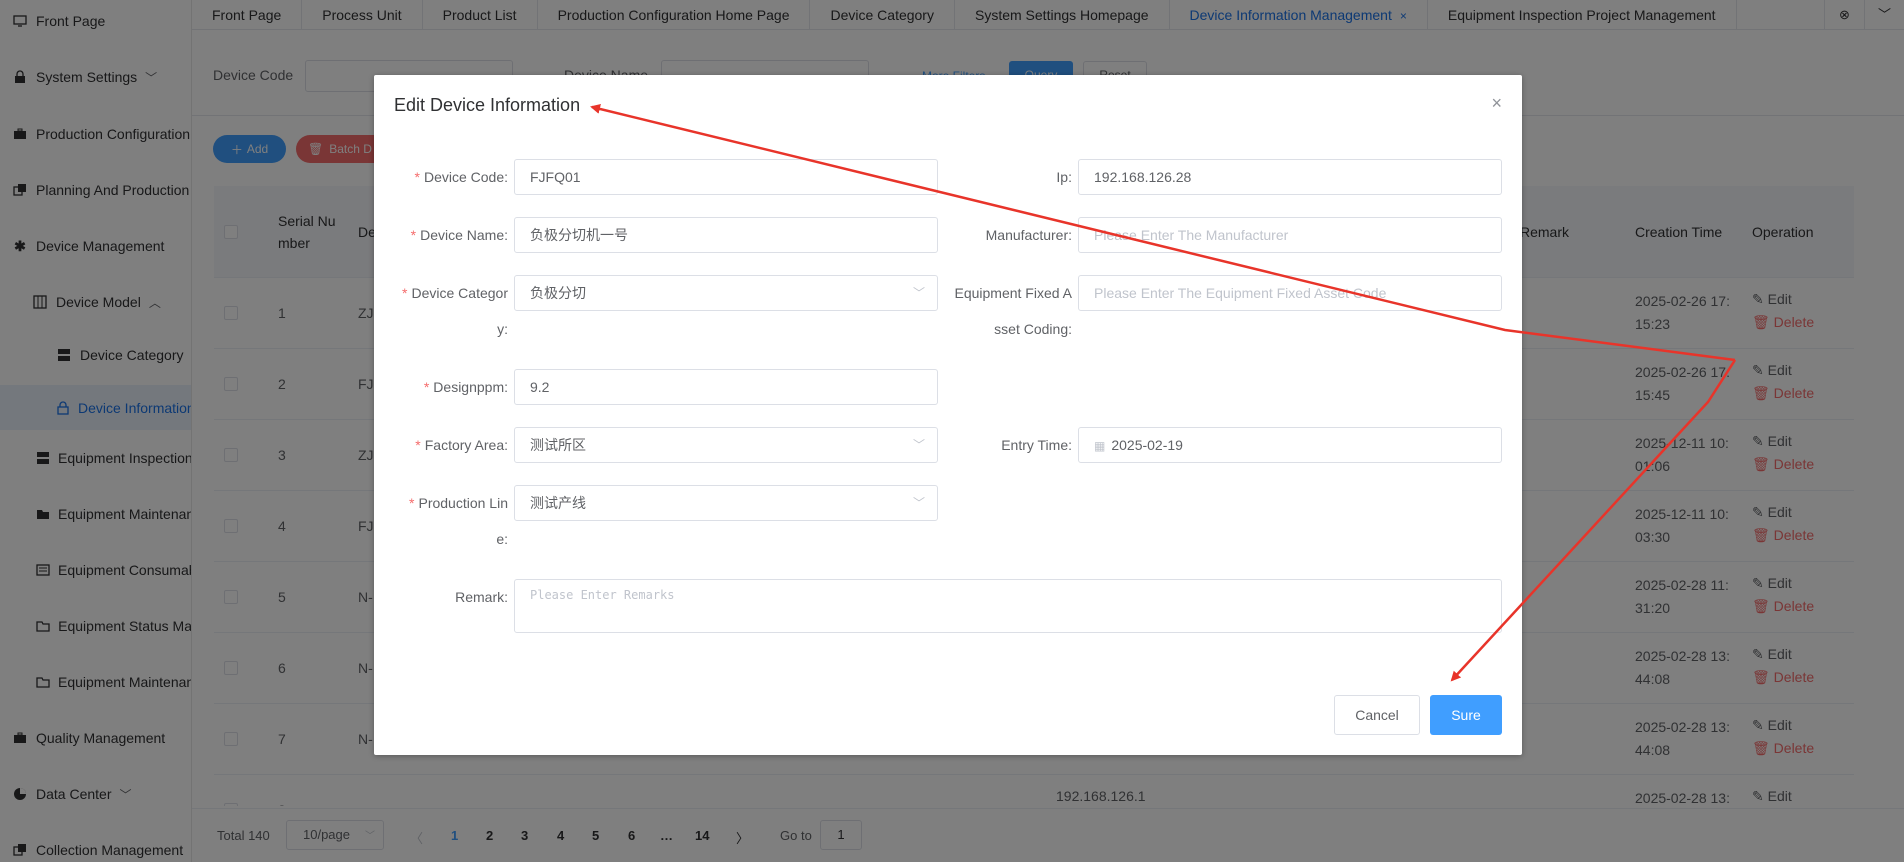  What do you see at coordinates (502, 539) in the screenshot?
I see `production-line-label-wrap: e:` at bounding box center [502, 539].